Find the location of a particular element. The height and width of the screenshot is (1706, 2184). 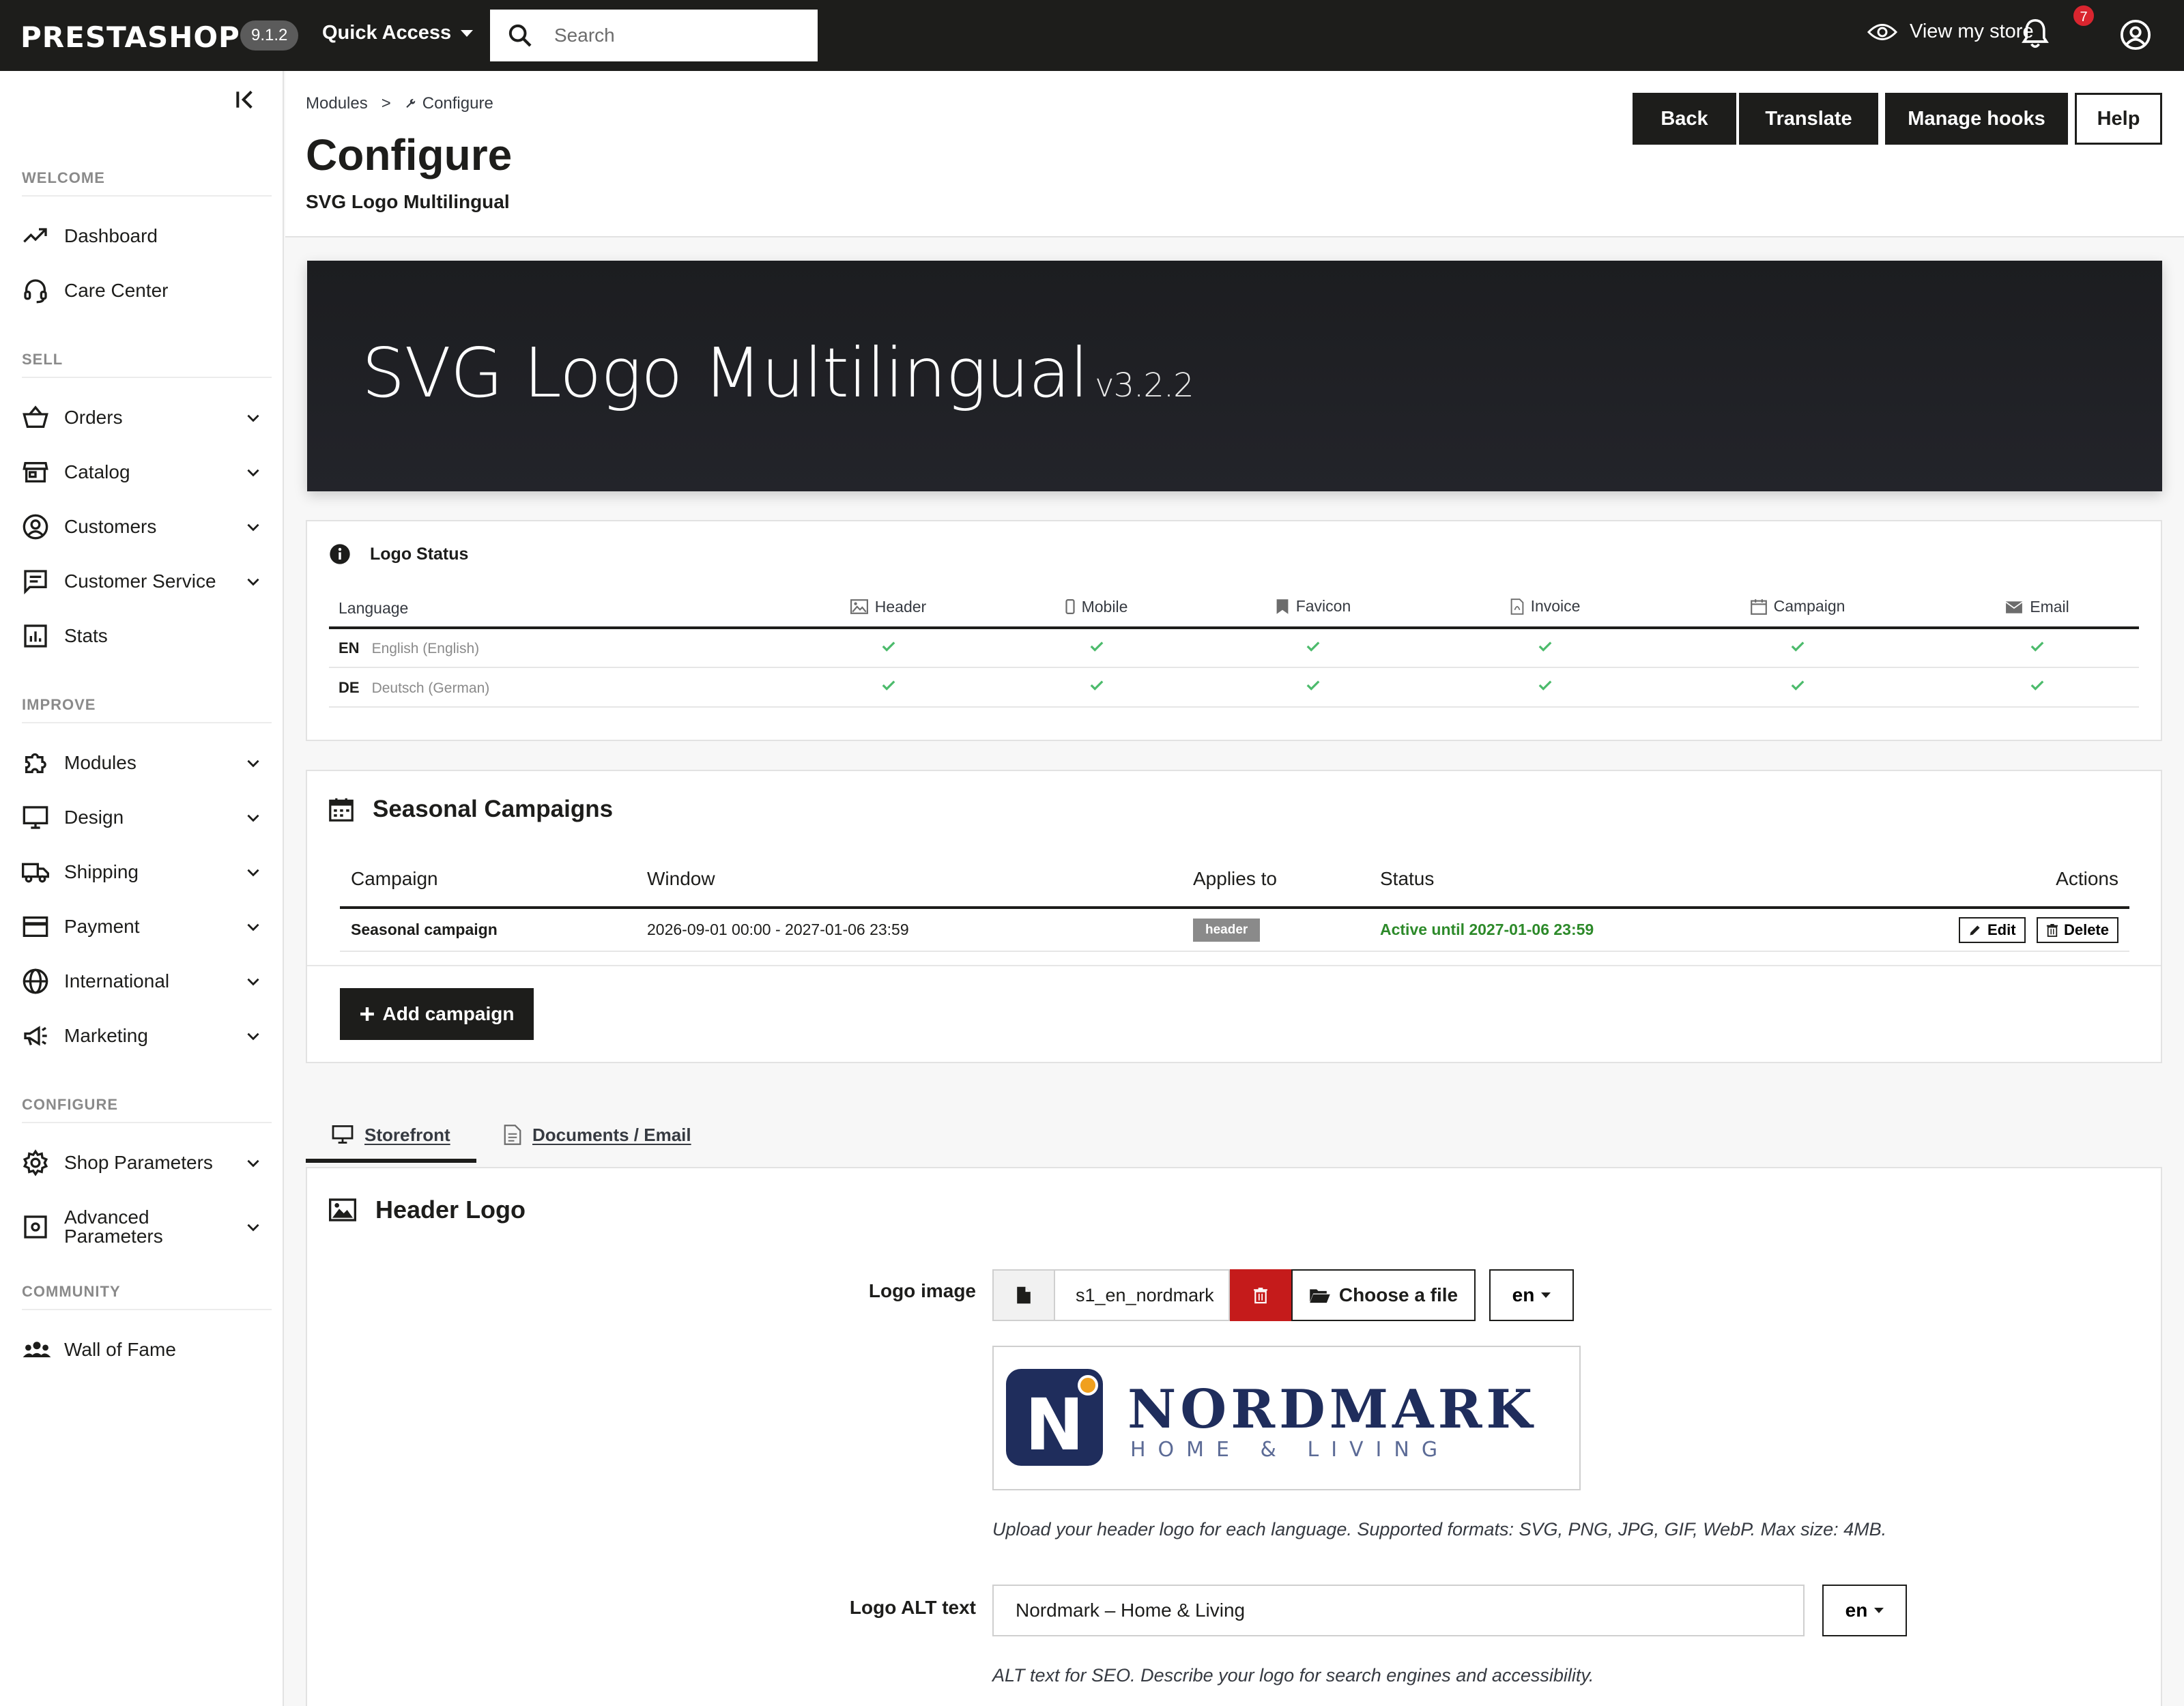

sidebar-item-customers: Customers is located at coordinates (142, 526).